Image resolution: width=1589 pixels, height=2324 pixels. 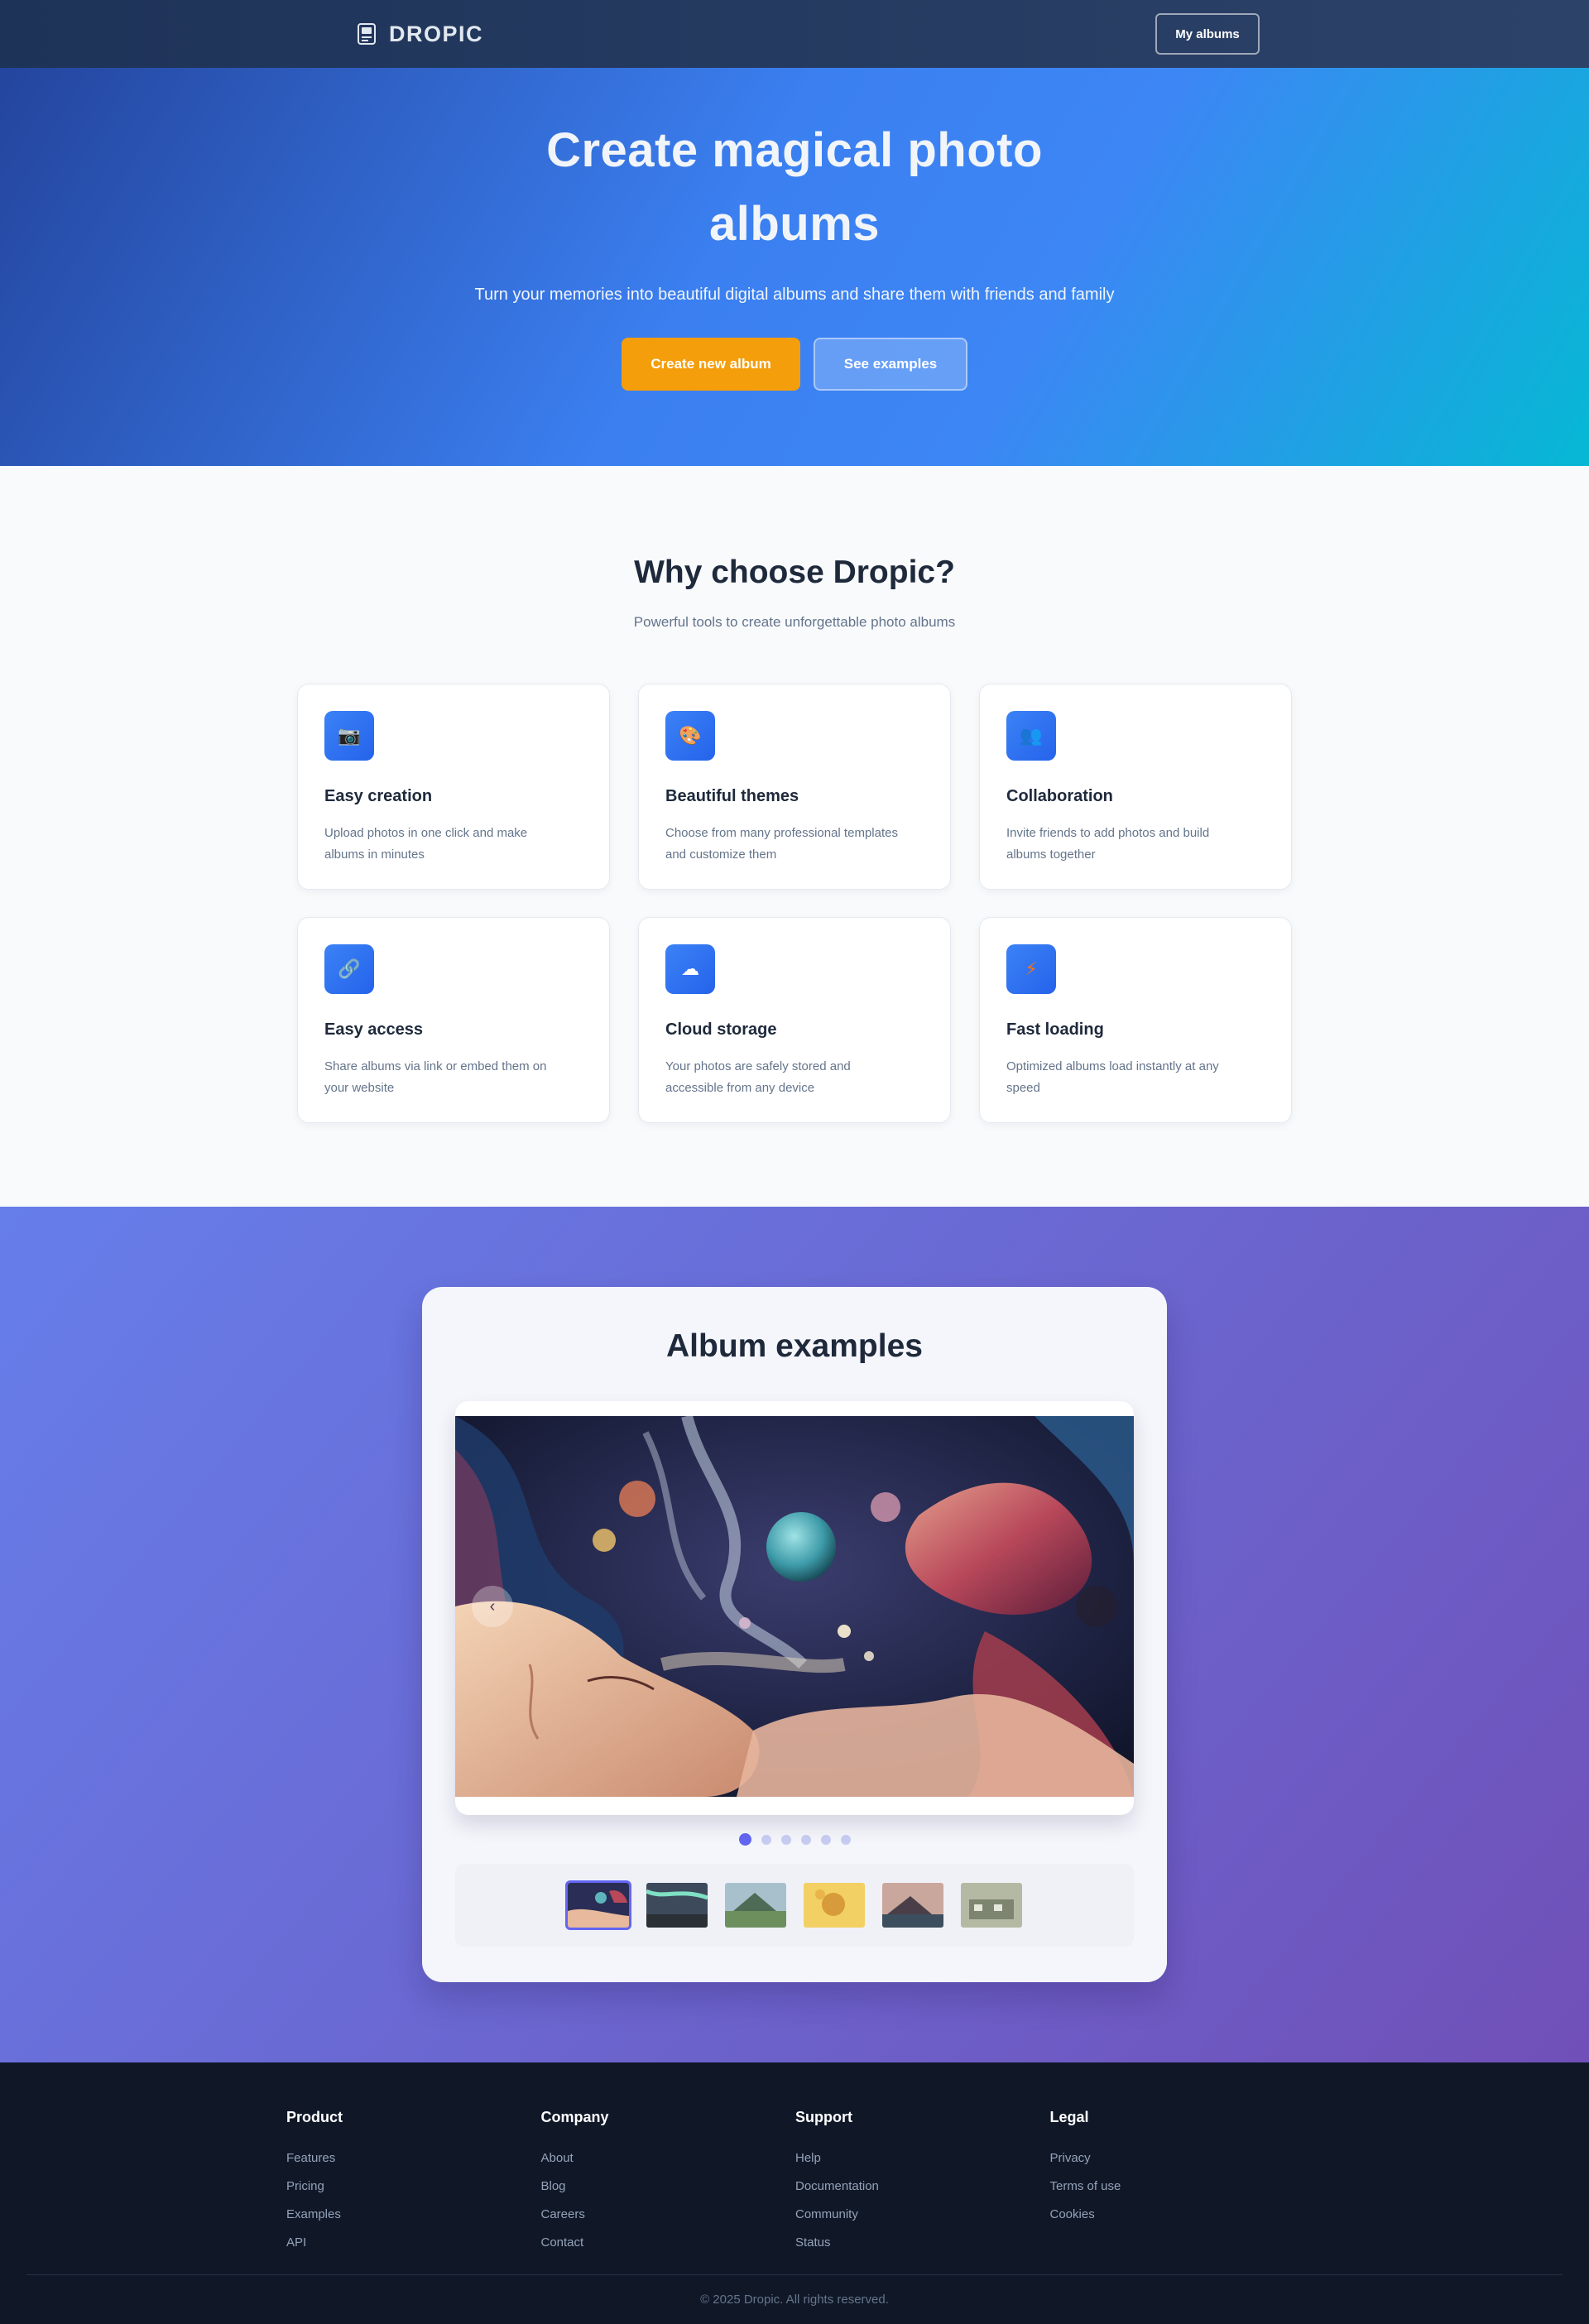 I want to click on footer-link: Status, so click(x=923, y=2243).